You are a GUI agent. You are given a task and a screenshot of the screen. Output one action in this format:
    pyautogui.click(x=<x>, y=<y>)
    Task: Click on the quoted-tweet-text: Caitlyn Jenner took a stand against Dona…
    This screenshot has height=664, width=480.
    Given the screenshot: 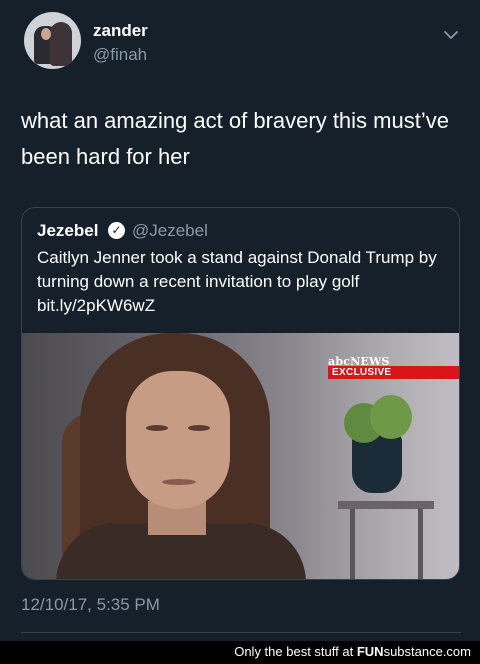 What is the action you would take?
    pyautogui.click(x=237, y=281)
    